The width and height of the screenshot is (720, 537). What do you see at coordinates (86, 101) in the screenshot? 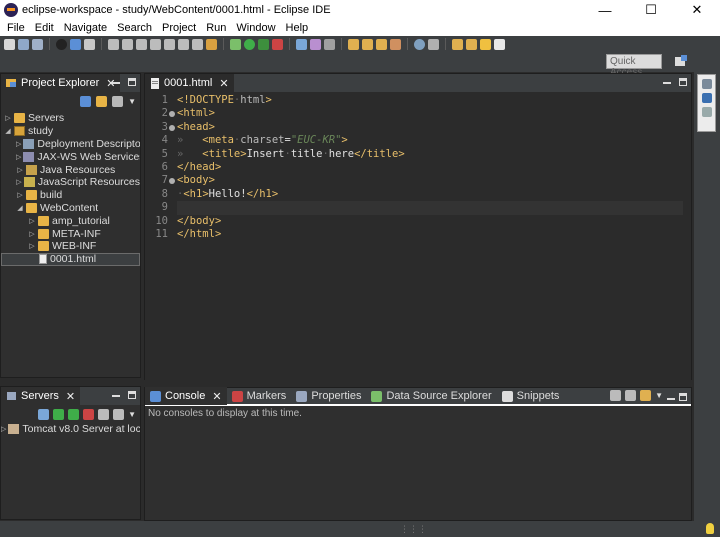
I see `collapse-all-icon` at bounding box center [86, 101].